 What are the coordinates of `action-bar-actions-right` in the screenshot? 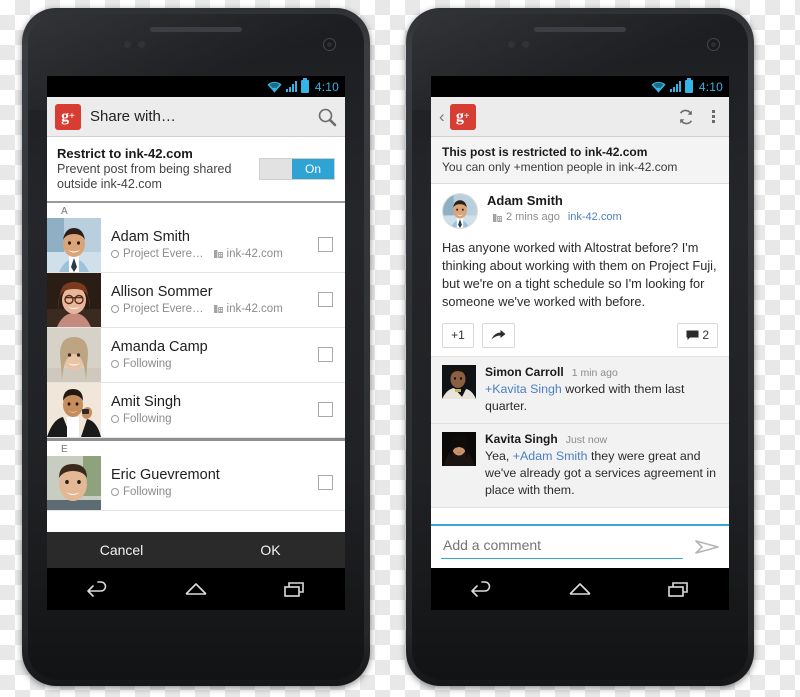 It's located at (699, 117).